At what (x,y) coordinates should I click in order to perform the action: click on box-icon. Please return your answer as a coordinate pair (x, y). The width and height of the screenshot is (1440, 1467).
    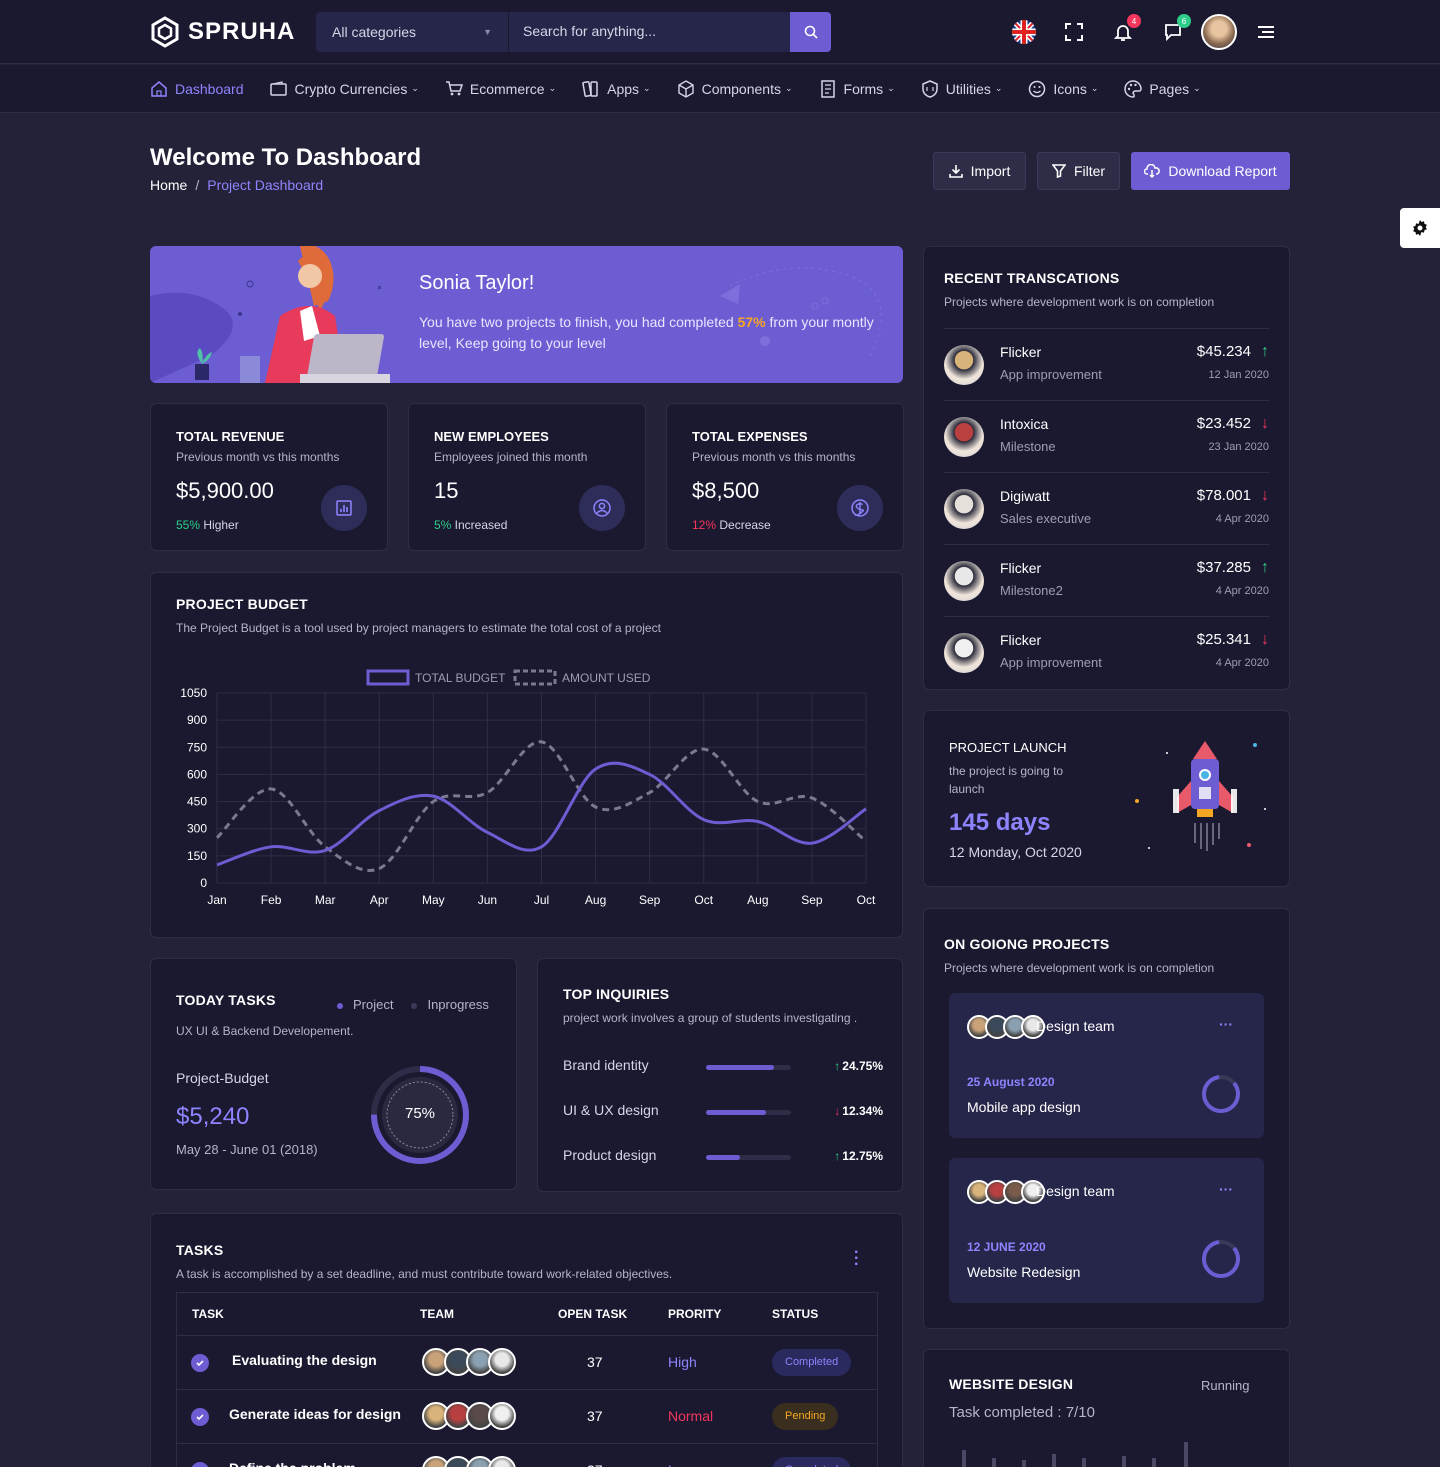
    Looking at the image, I should click on (685, 88).